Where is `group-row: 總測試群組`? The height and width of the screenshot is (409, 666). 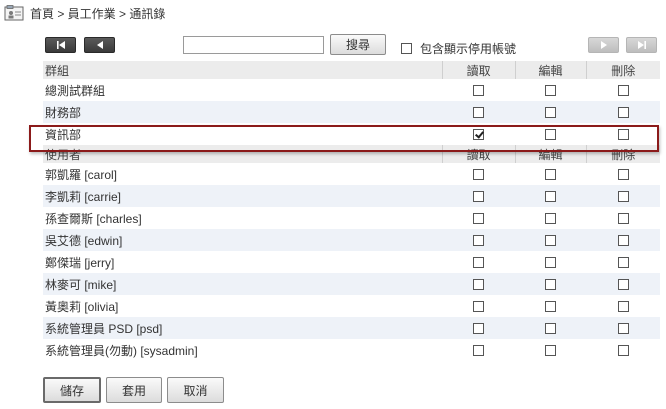
group-row: 總測試群組 is located at coordinates (351, 90).